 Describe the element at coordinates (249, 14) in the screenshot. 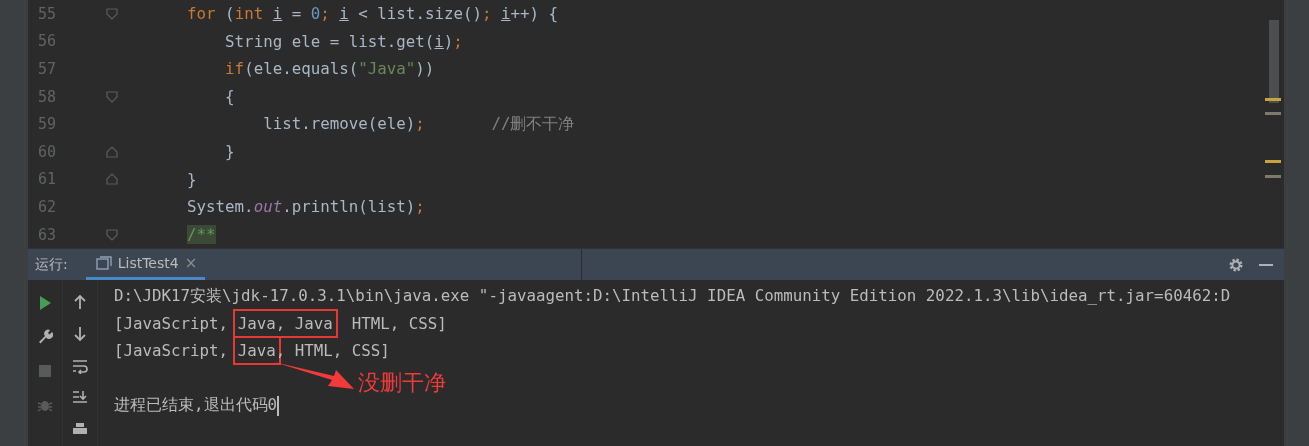

I see `keyword: int` at that location.